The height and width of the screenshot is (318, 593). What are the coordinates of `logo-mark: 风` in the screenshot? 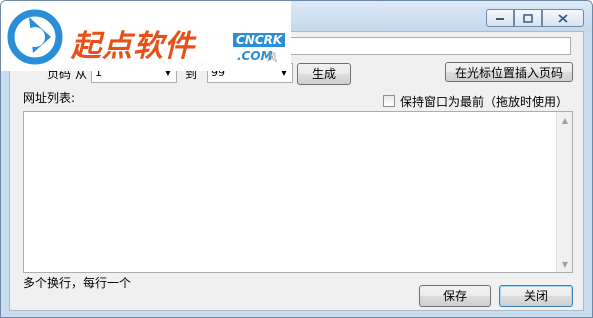 It's located at (272, 58).